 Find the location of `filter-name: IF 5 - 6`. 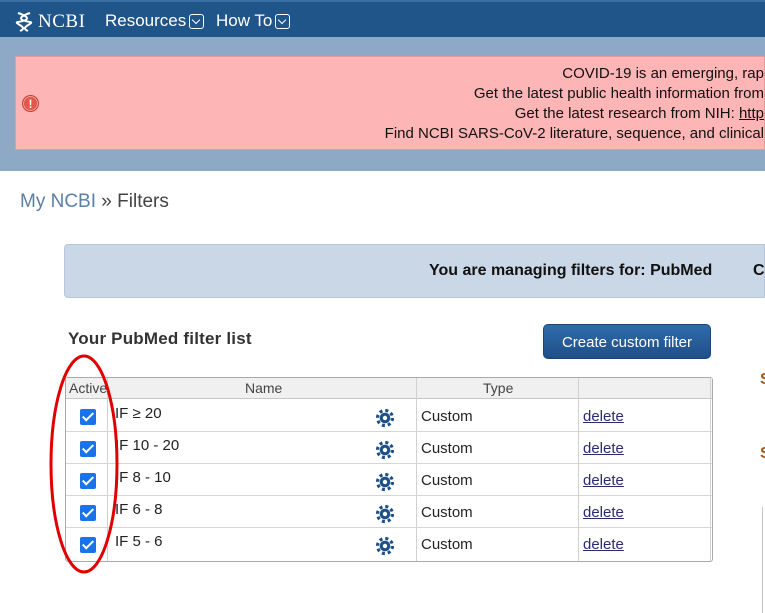

filter-name: IF 5 - 6 is located at coordinates (139, 541).